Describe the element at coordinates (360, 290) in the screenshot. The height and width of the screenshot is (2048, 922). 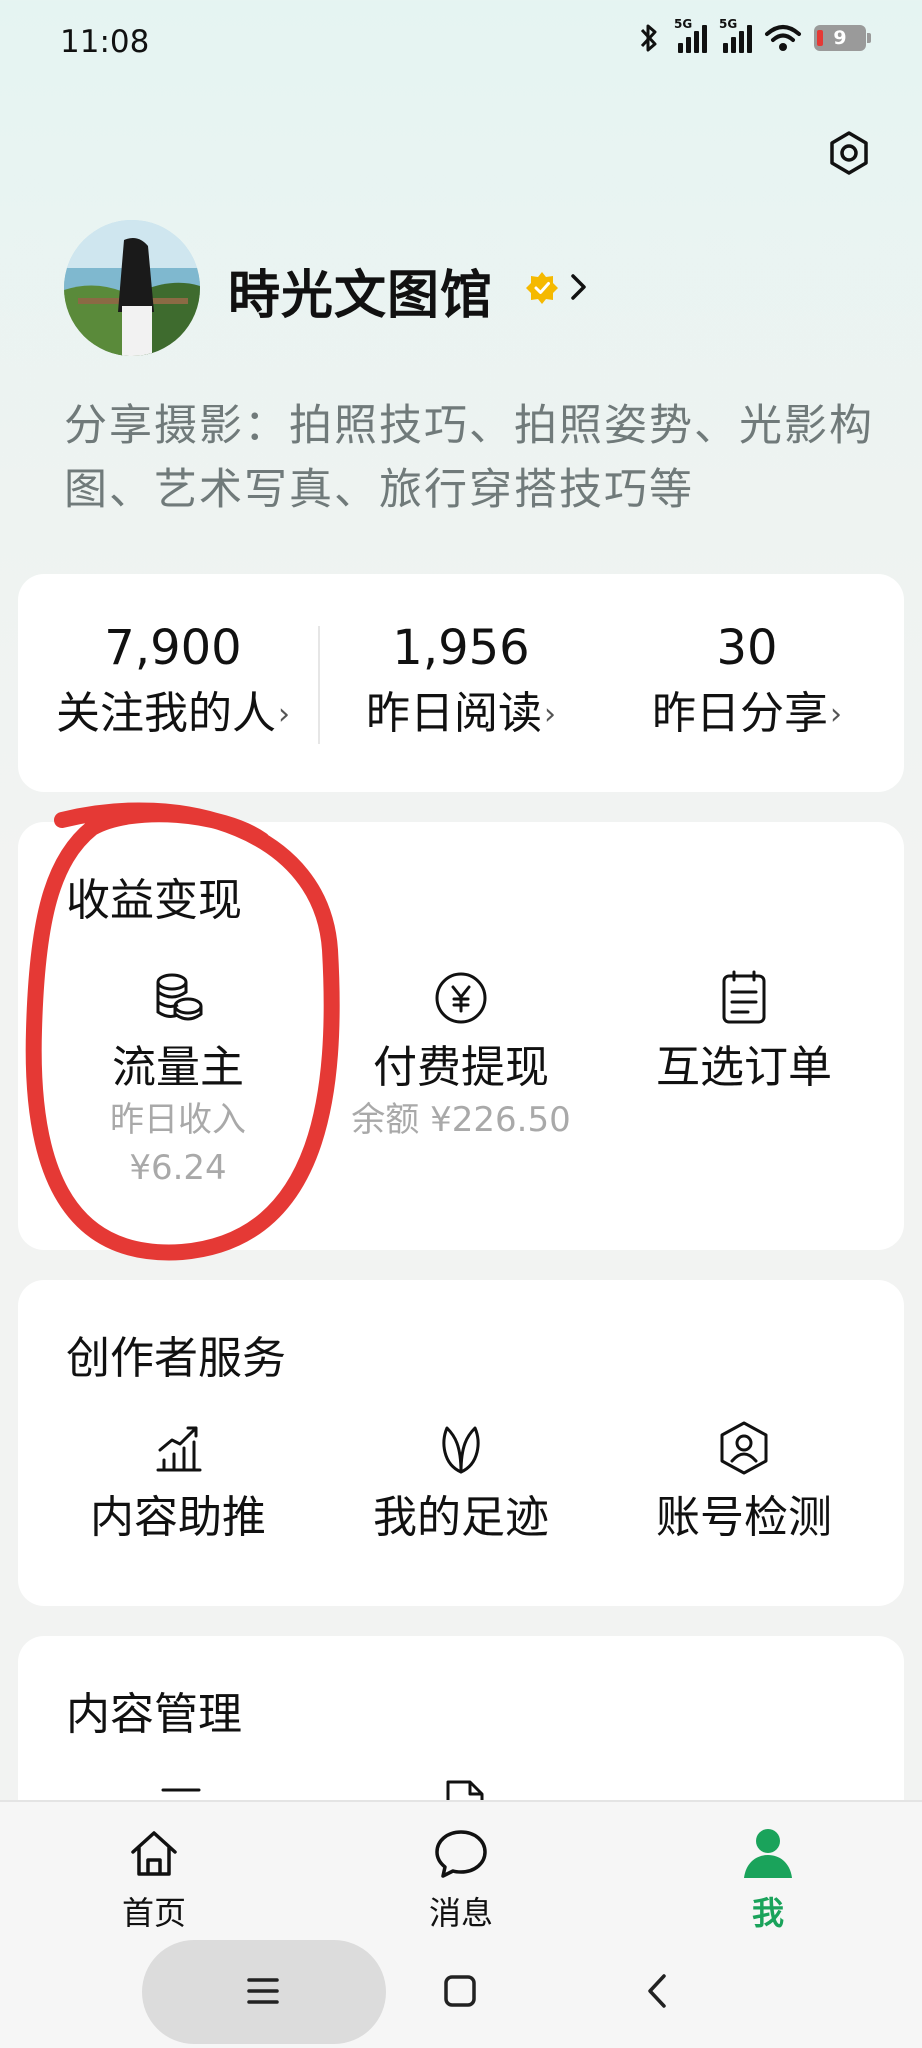
I see `profile-name: 時光文图馆` at that location.